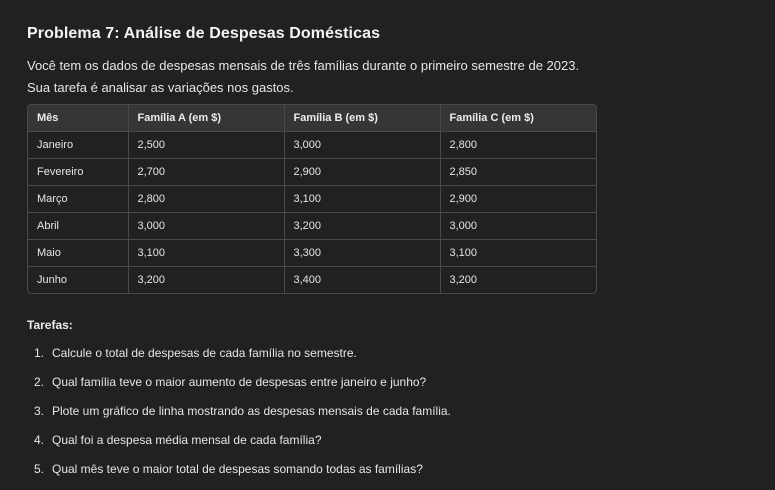 The width and height of the screenshot is (775, 490). What do you see at coordinates (205, 118) in the screenshot?
I see `header-family-a: Família A (em $)` at bounding box center [205, 118].